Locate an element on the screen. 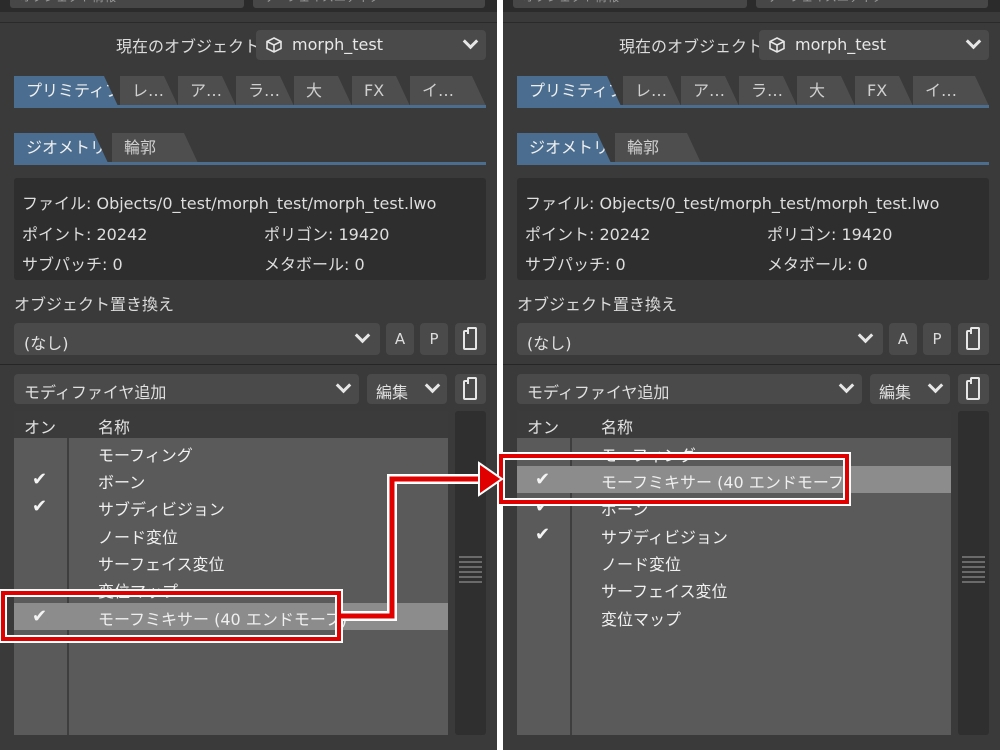  modifier-name: モーフミキサー (40 エンドモーフ) is located at coordinates (223, 619).